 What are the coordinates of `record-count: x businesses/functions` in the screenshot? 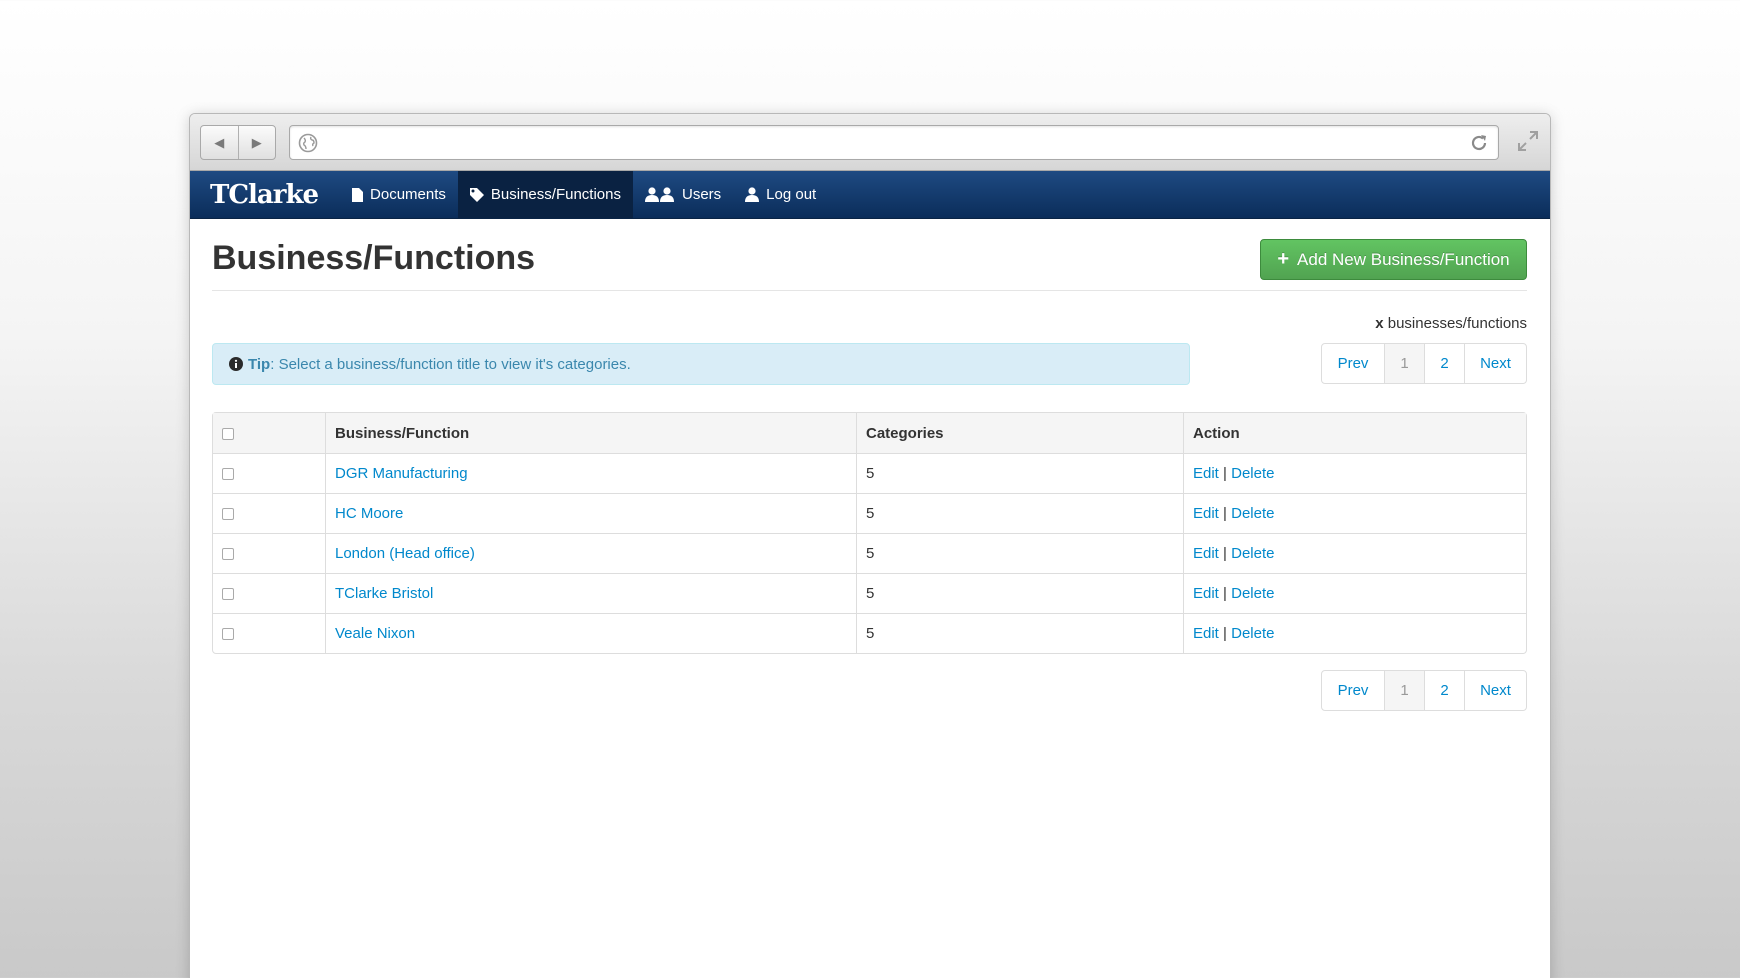 It's located at (1451, 323).